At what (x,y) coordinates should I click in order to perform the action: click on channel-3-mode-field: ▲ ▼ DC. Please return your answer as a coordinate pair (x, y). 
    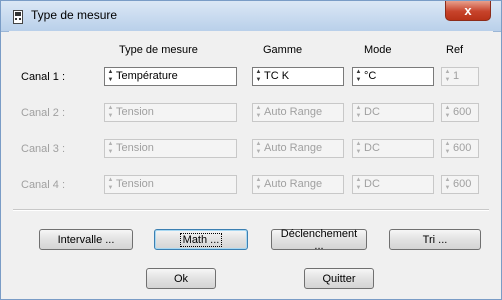
    Looking at the image, I should click on (393, 148).